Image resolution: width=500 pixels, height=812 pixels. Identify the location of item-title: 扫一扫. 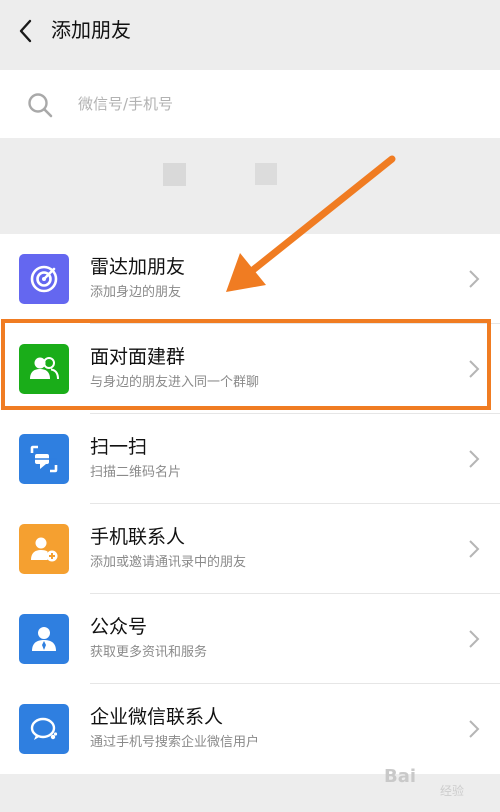
(119, 447).